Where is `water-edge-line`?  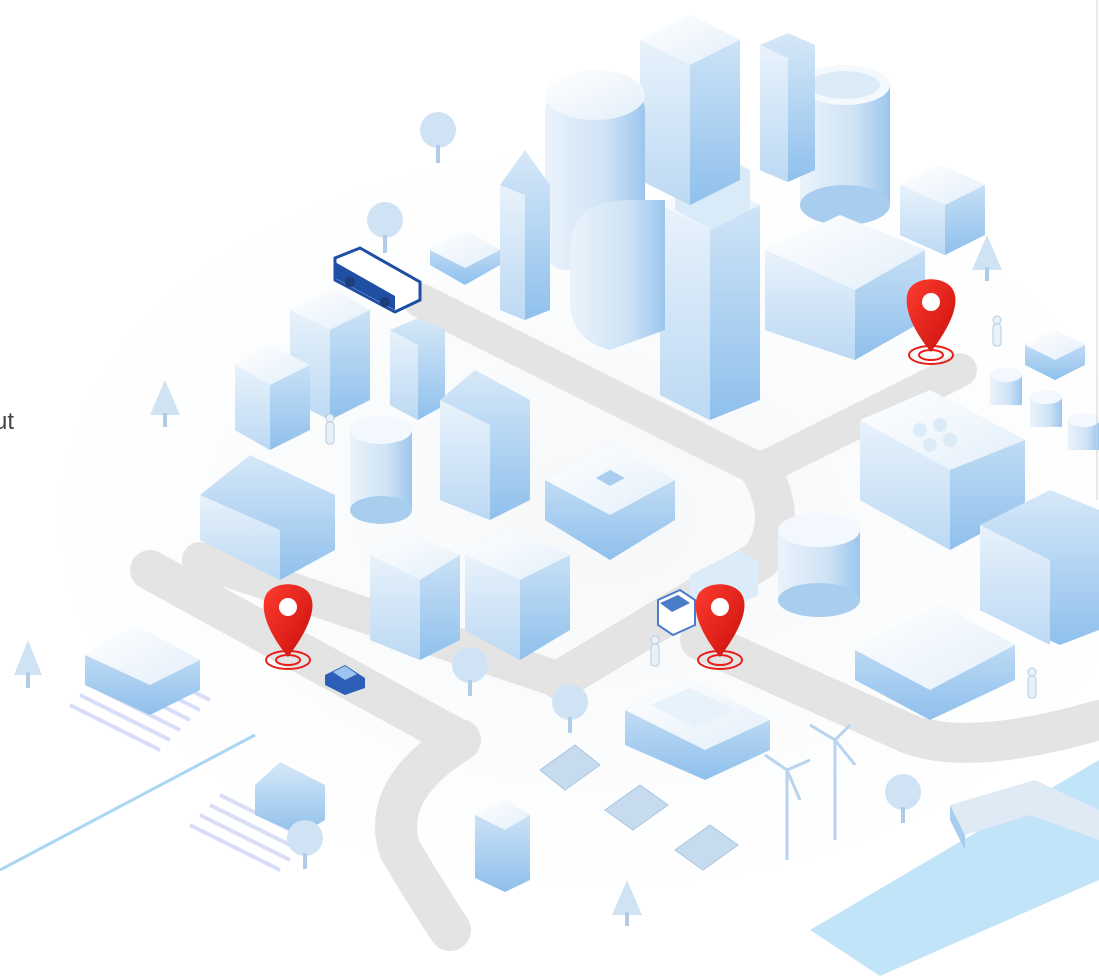
water-edge-line is located at coordinates (128, 802).